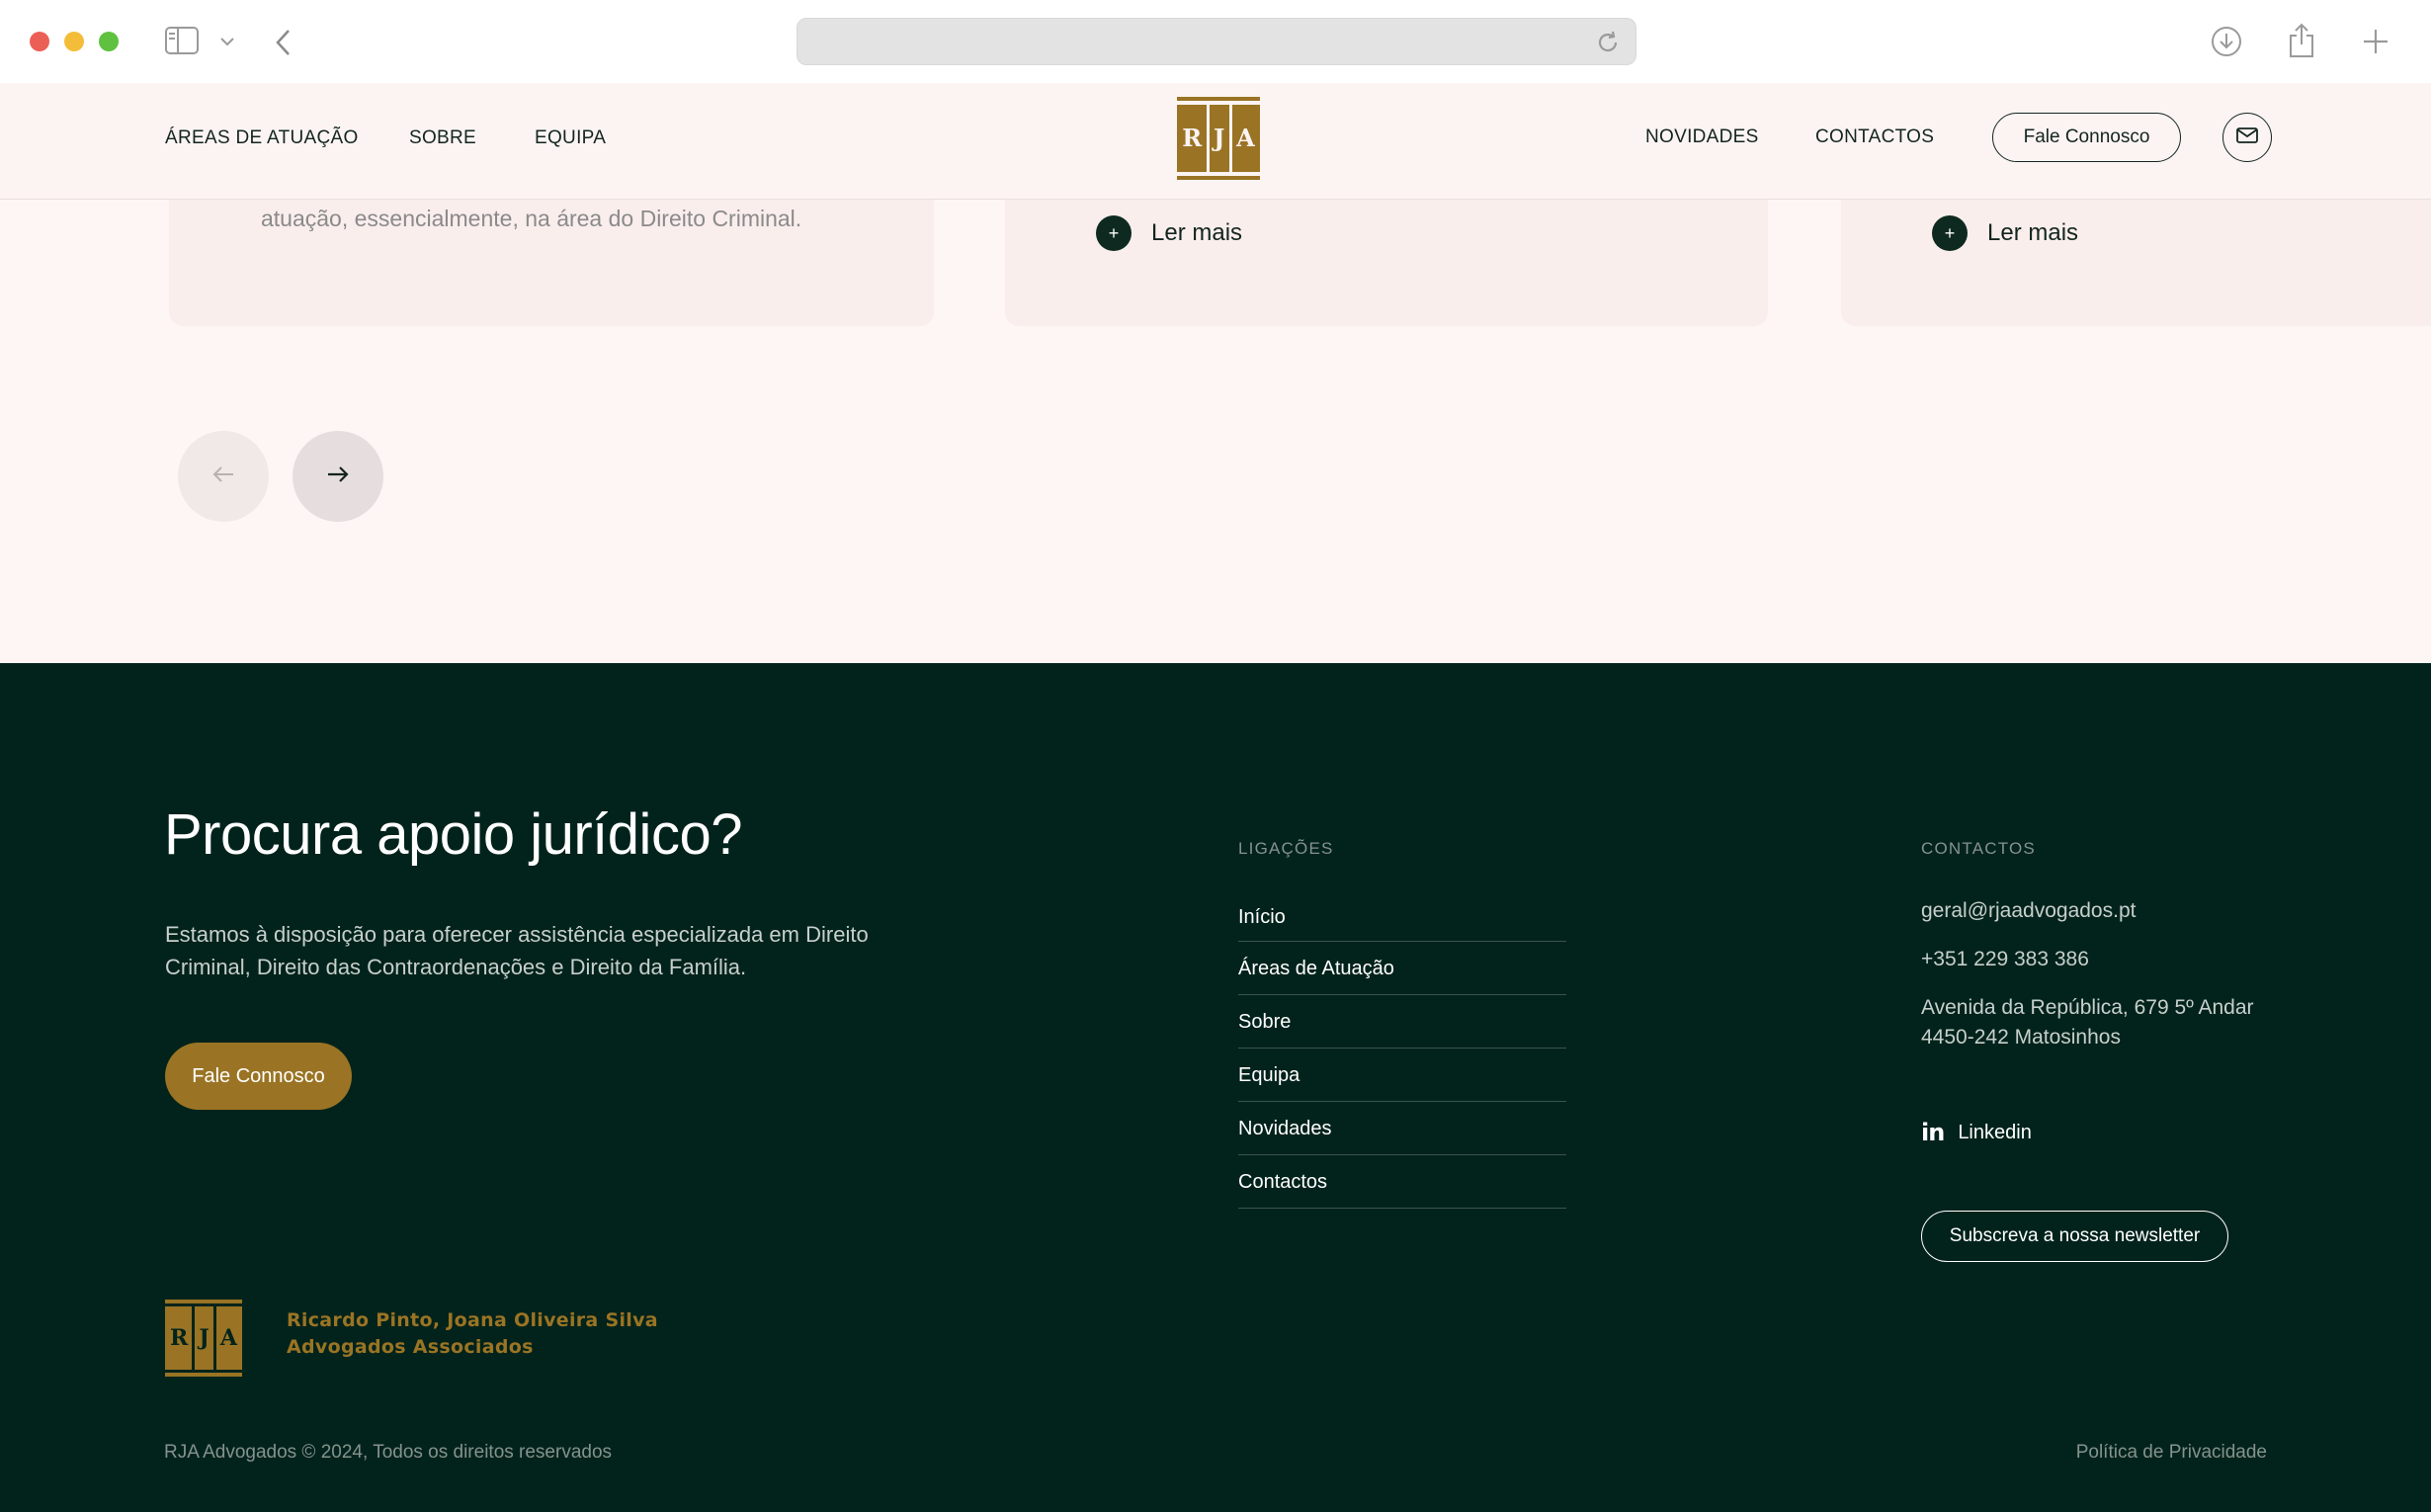 The image size is (2431, 1512). What do you see at coordinates (2136, 263) in the screenshot?
I see `practice-card` at bounding box center [2136, 263].